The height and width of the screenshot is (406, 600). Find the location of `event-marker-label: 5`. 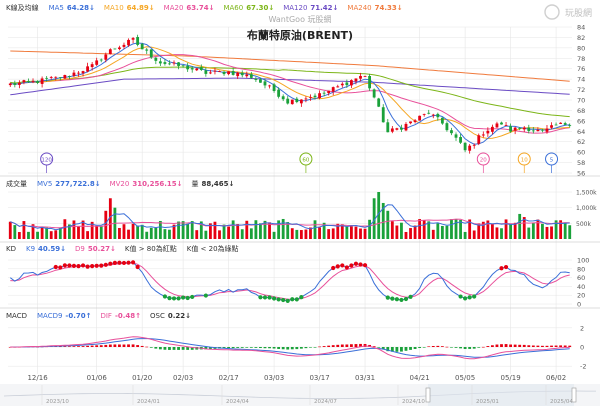

event-marker-label: 5 is located at coordinates (552, 160).